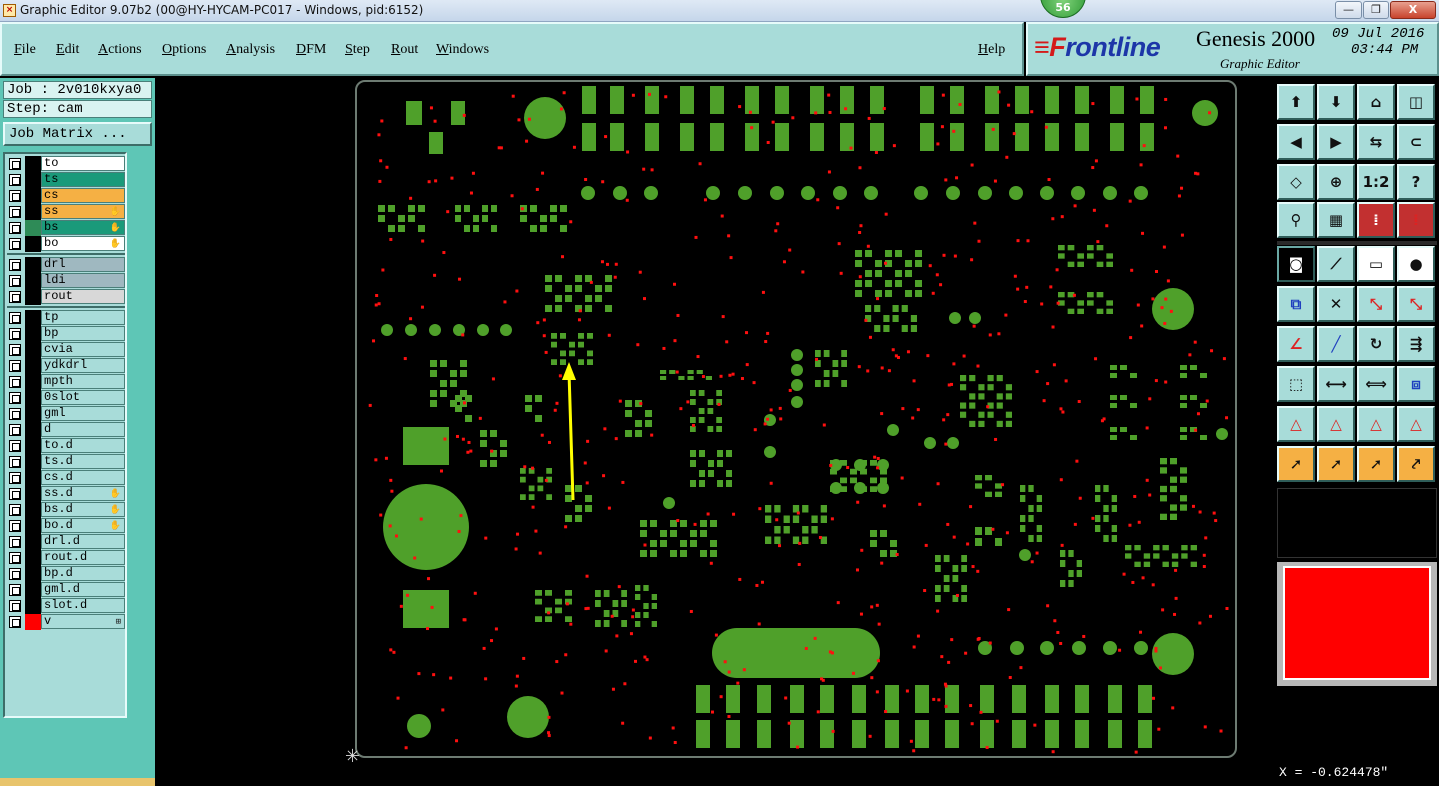  Describe the element at coordinates (1376, 464) in the screenshot. I see `select-circle-button: ➚` at that location.